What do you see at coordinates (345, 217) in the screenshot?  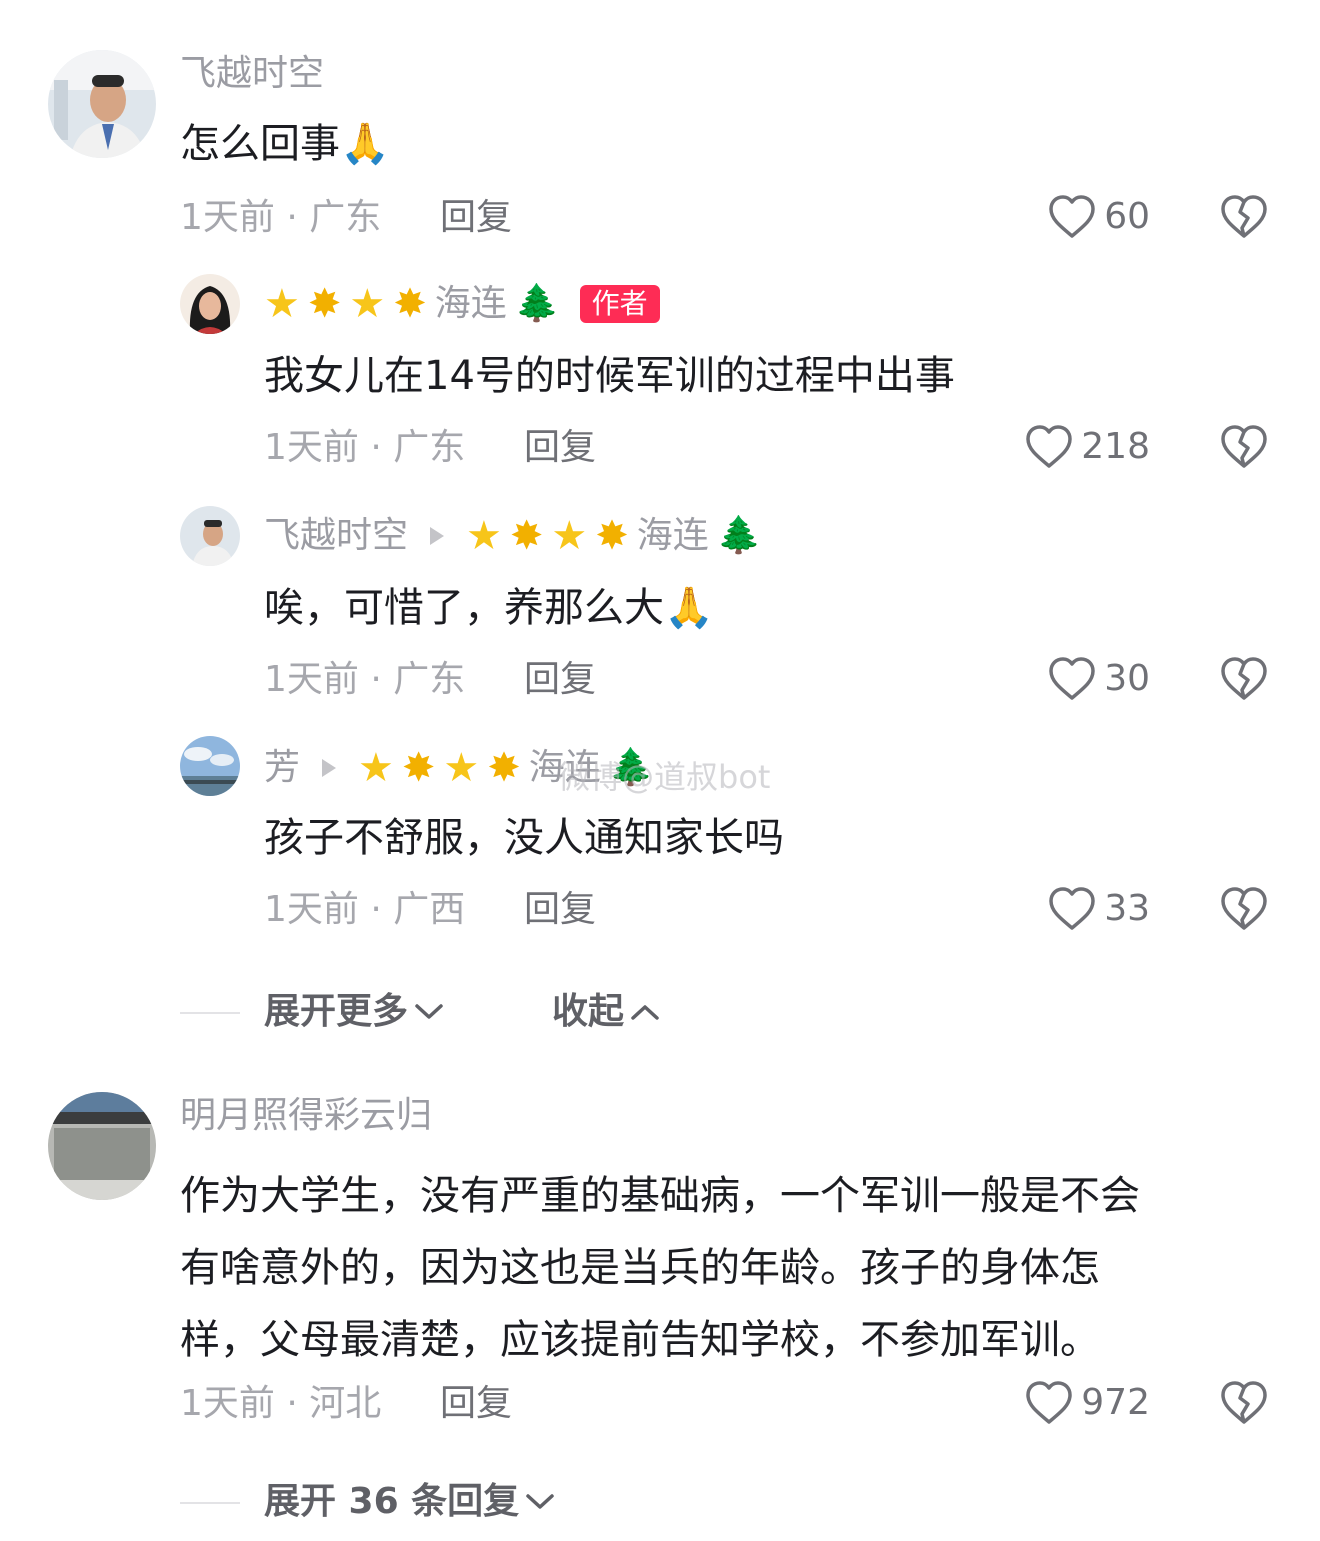 I see `comment-location: 广东` at bounding box center [345, 217].